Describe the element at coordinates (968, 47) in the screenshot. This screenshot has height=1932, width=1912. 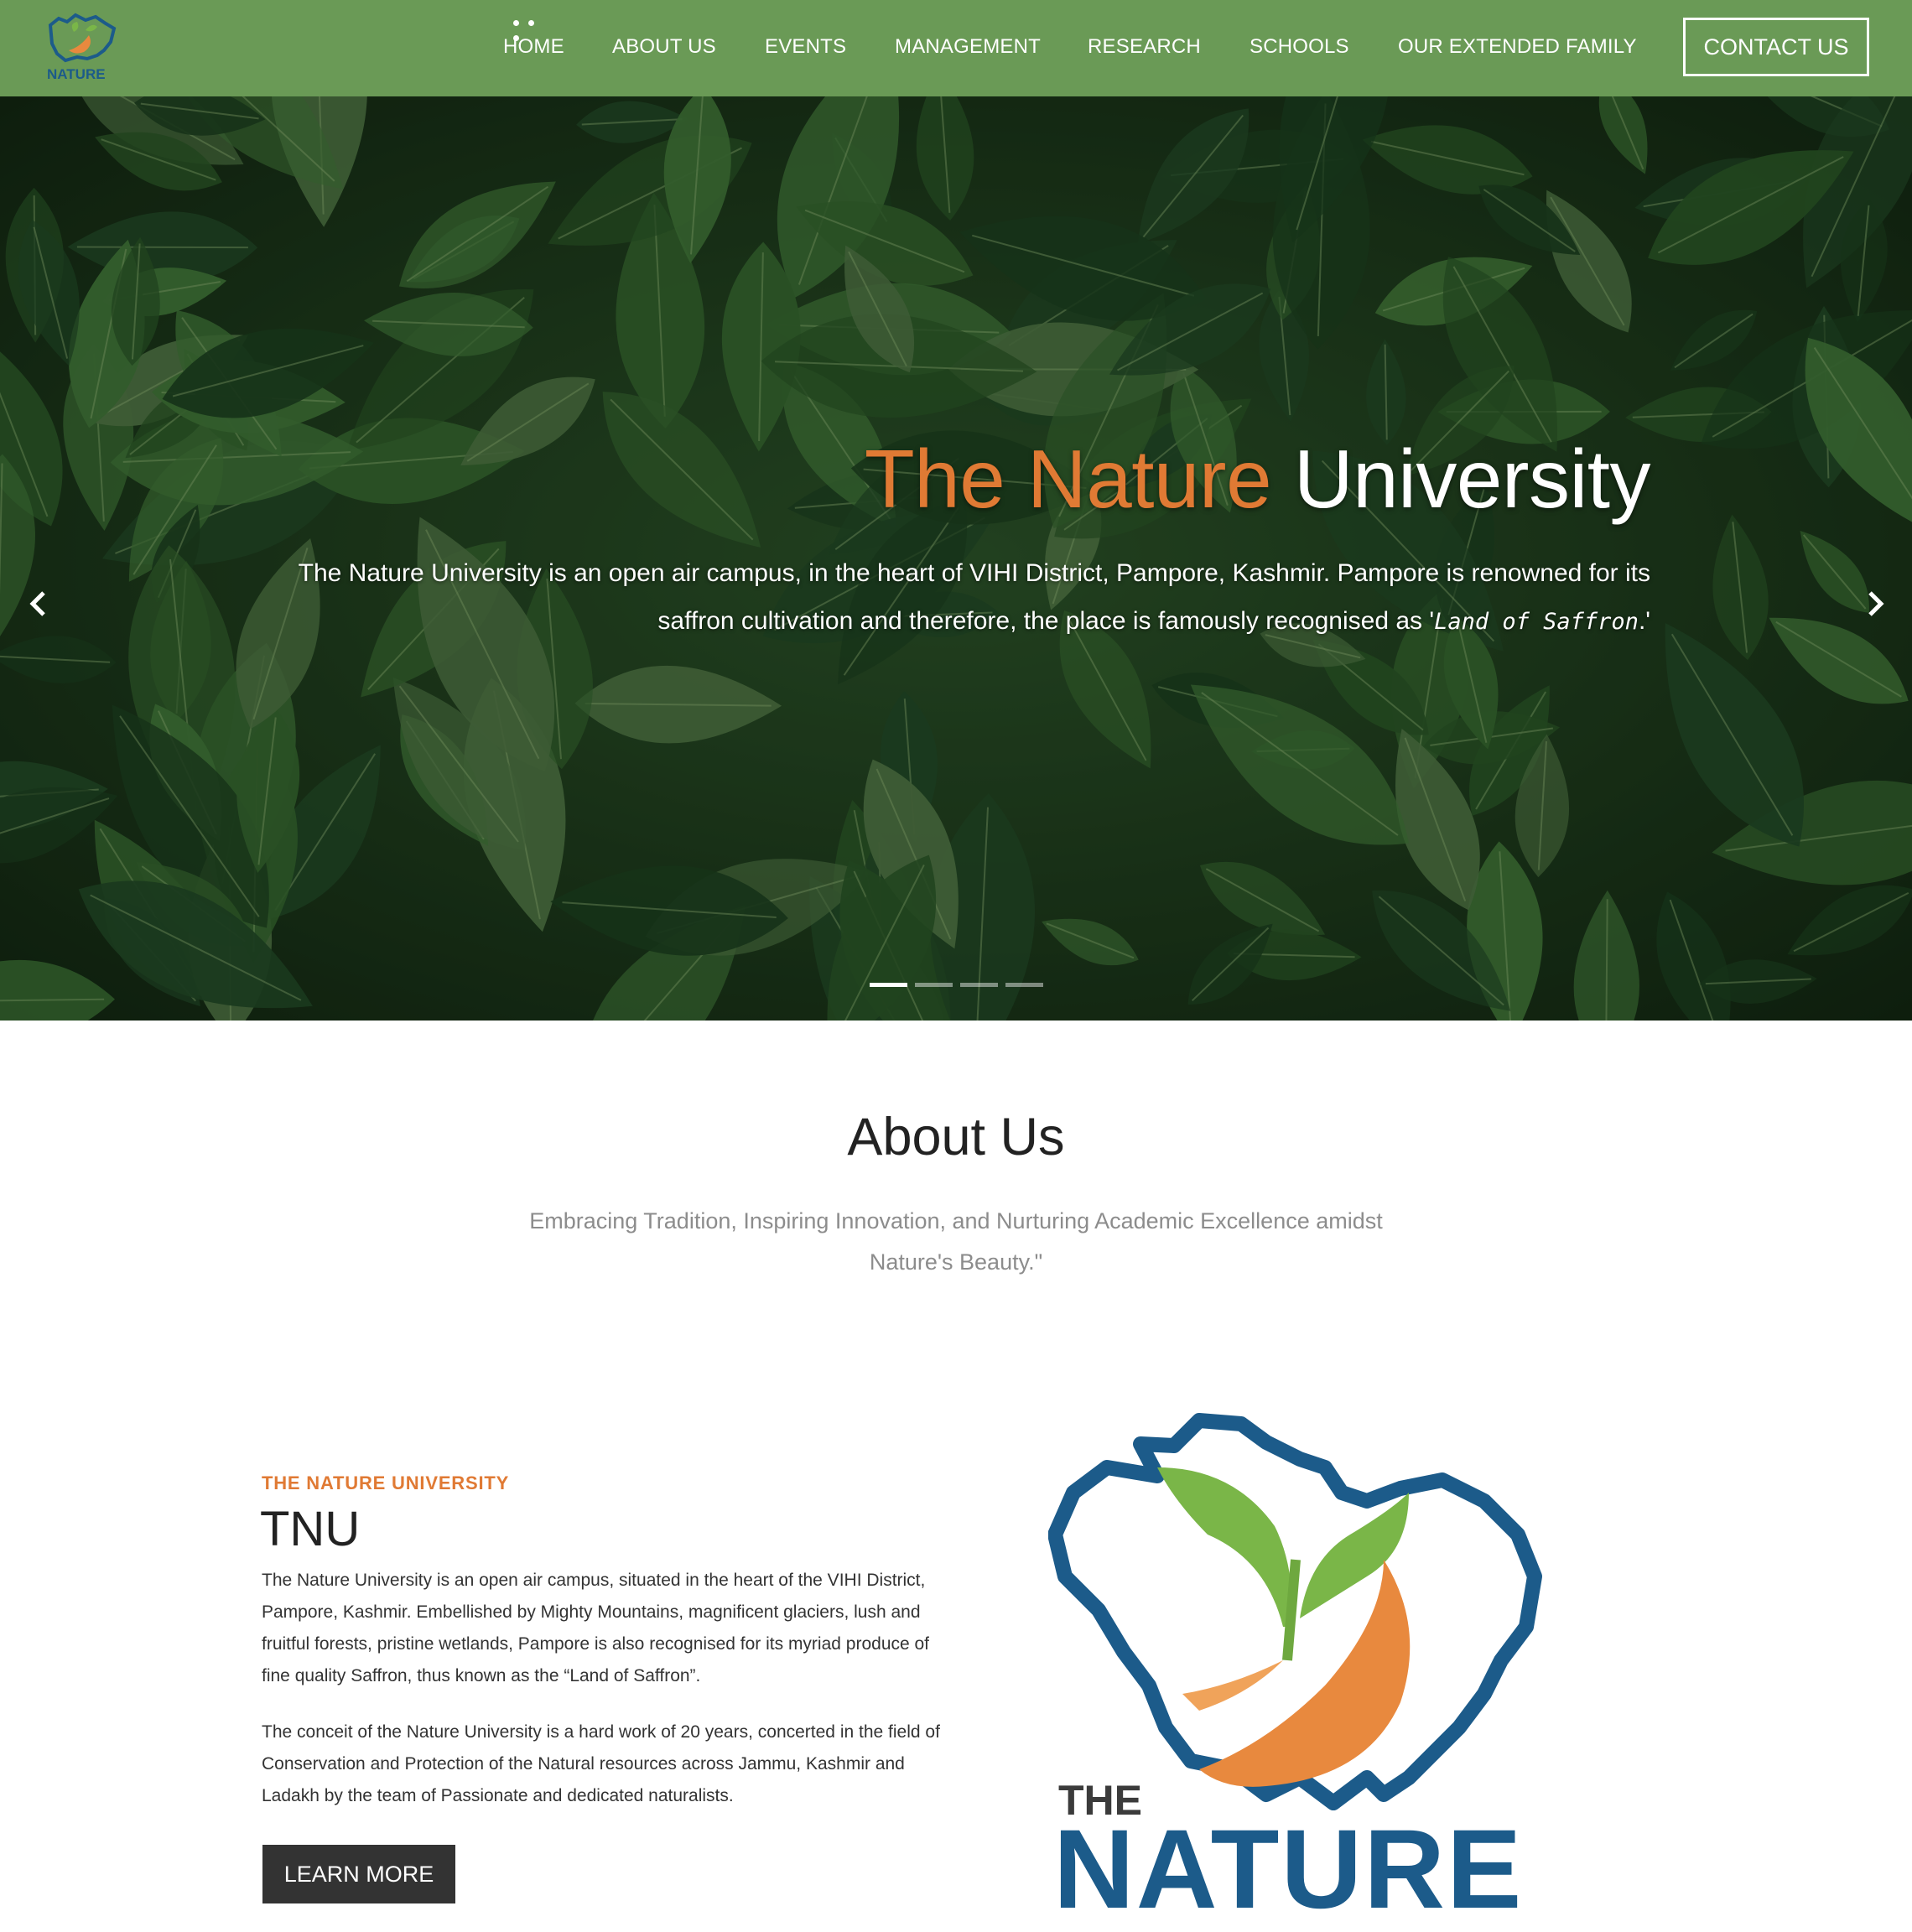
I see `nav-management: MANAGEMENT` at that location.